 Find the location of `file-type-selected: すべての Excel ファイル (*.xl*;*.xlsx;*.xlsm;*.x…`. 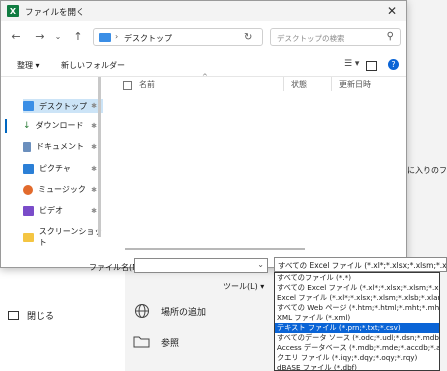

file-type-selected: すべての Excel ファイル (*.xl*;*.xlsx;*.xlsm;*.x… is located at coordinates (362, 265).